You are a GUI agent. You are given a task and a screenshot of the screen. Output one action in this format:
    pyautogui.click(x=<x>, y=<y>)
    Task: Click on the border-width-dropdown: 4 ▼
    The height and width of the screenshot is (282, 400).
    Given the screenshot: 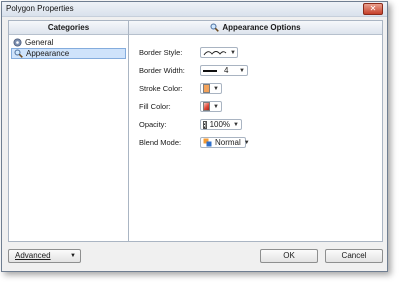 What is the action you would take?
    pyautogui.click(x=224, y=70)
    